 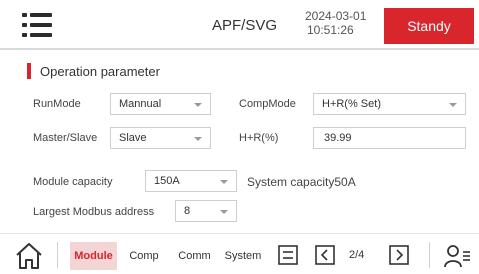 I want to click on chevron-left-icon, so click(x=325, y=255).